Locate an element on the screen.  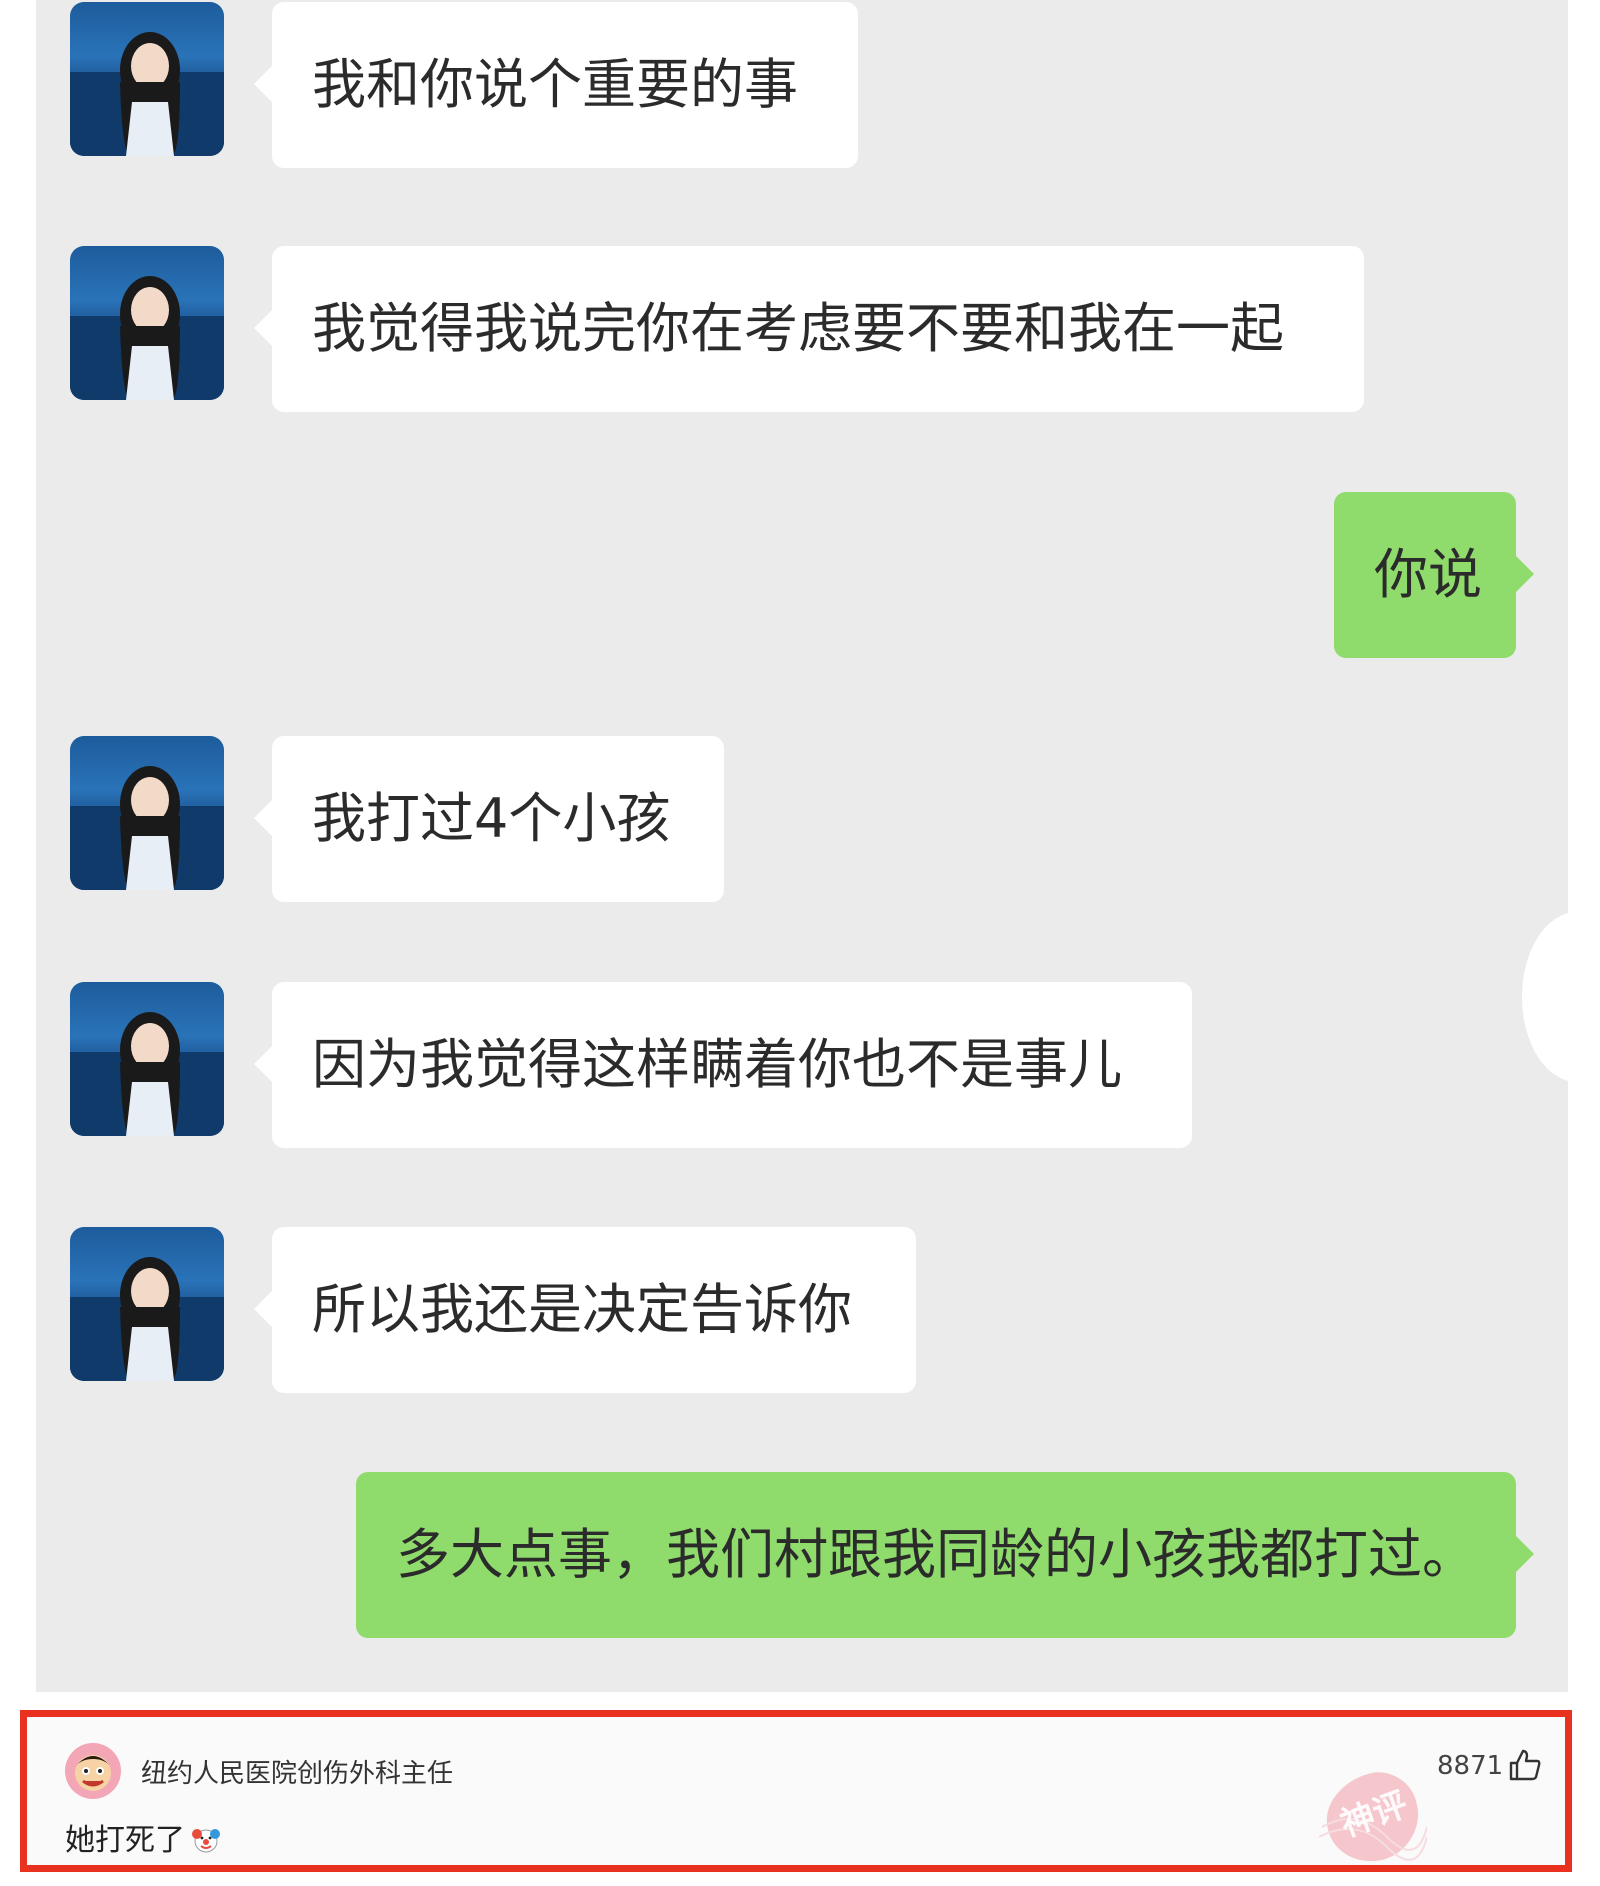
clown-face-icon is located at coordinates (206, 1841).